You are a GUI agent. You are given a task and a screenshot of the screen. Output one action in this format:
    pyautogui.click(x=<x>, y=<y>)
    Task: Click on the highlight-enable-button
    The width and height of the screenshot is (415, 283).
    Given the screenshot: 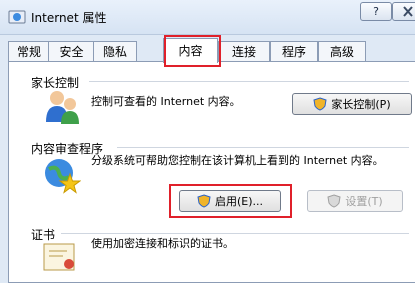 What is the action you would take?
    pyautogui.click(x=230, y=201)
    